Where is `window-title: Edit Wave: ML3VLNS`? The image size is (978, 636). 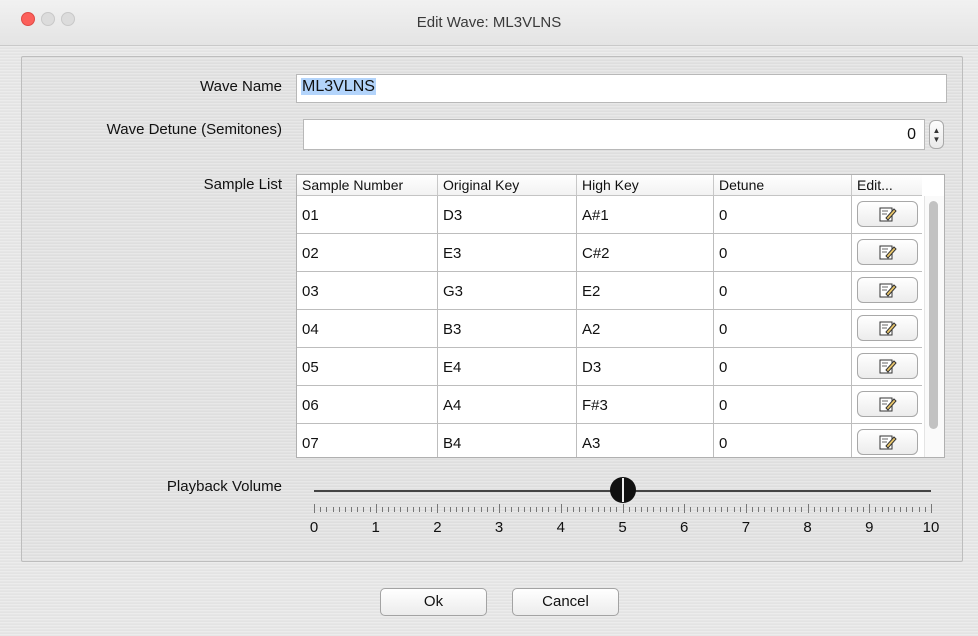
window-title: Edit Wave: ML3VLNS is located at coordinates (489, 22).